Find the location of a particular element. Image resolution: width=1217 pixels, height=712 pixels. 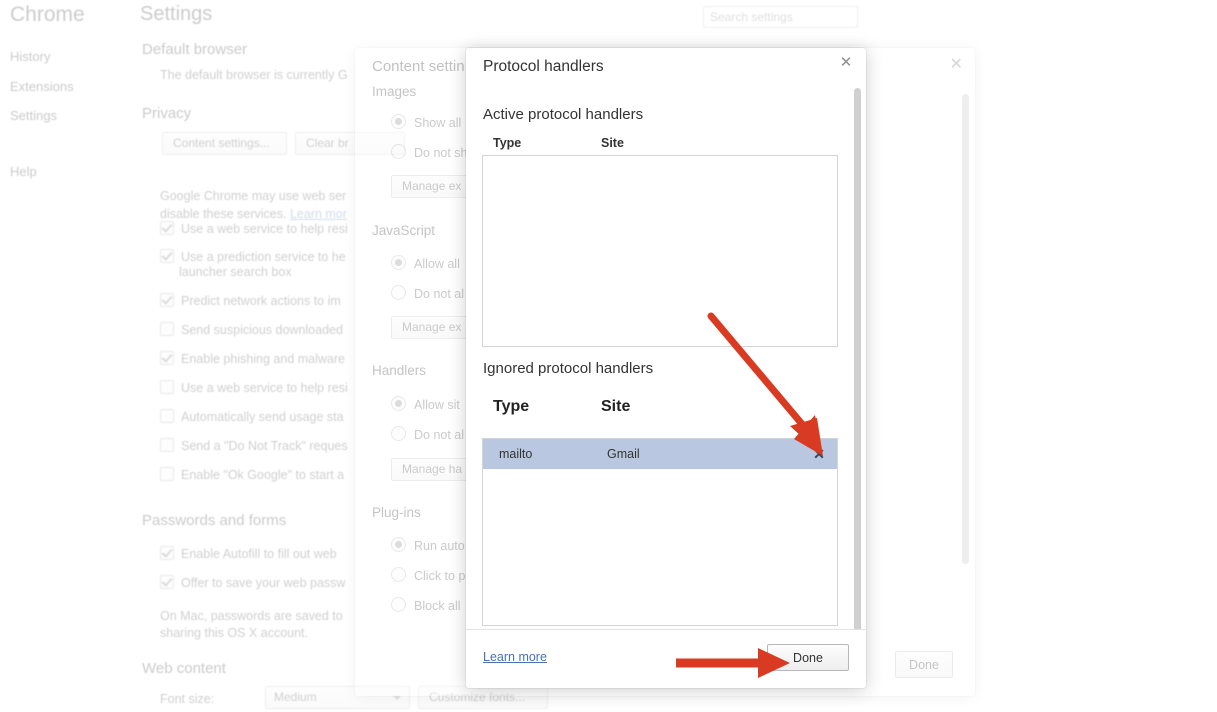

sidebar-item-extensions: Extensions is located at coordinates (42, 86).